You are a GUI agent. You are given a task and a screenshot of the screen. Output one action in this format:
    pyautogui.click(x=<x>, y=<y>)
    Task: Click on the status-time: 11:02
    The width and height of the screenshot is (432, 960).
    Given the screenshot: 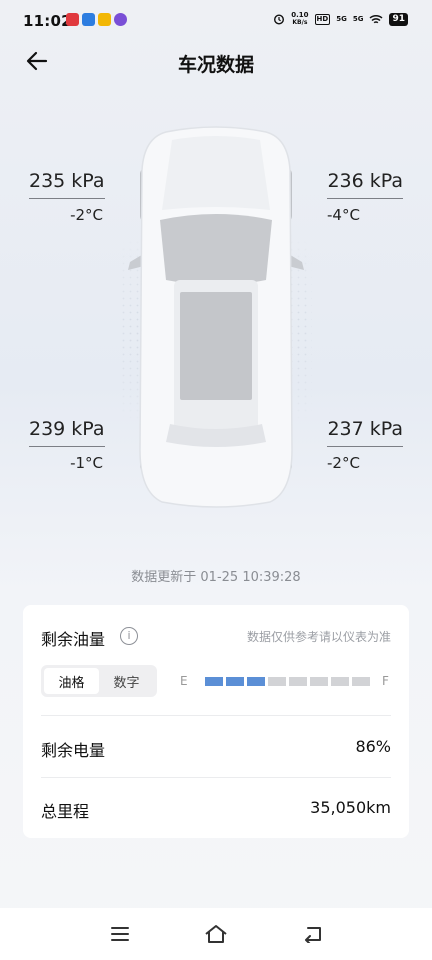 What is the action you would take?
    pyautogui.click(x=47, y=21)
    